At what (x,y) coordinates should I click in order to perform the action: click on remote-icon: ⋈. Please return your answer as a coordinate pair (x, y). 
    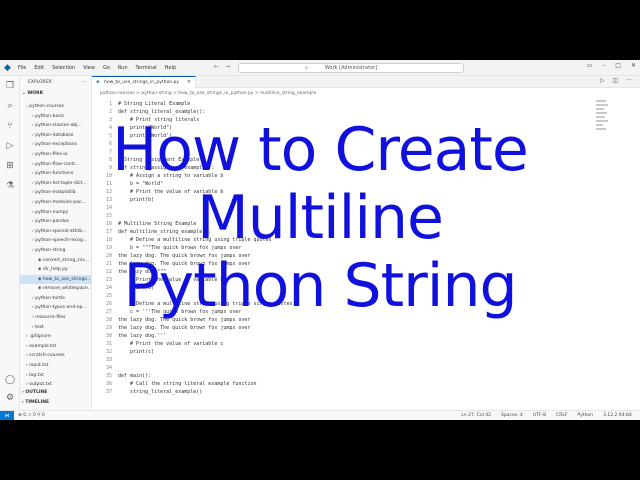
    Looking at the image, I should click on (7, 415).